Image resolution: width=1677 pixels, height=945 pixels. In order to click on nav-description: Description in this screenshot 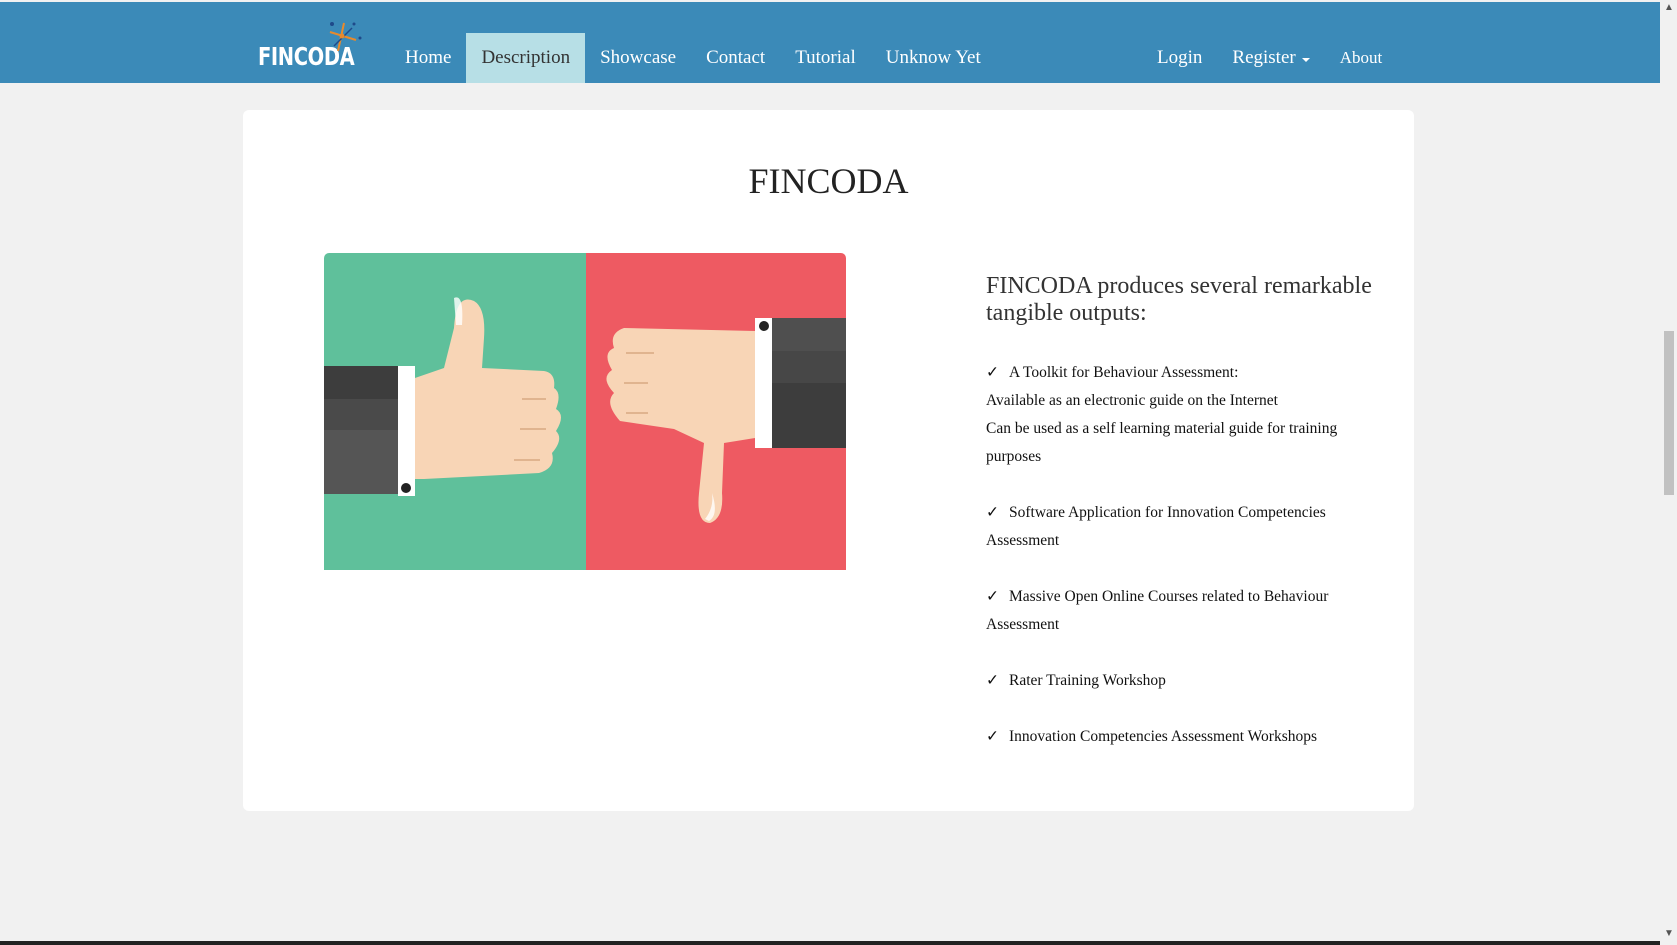, I will do `click(526, 58)`.